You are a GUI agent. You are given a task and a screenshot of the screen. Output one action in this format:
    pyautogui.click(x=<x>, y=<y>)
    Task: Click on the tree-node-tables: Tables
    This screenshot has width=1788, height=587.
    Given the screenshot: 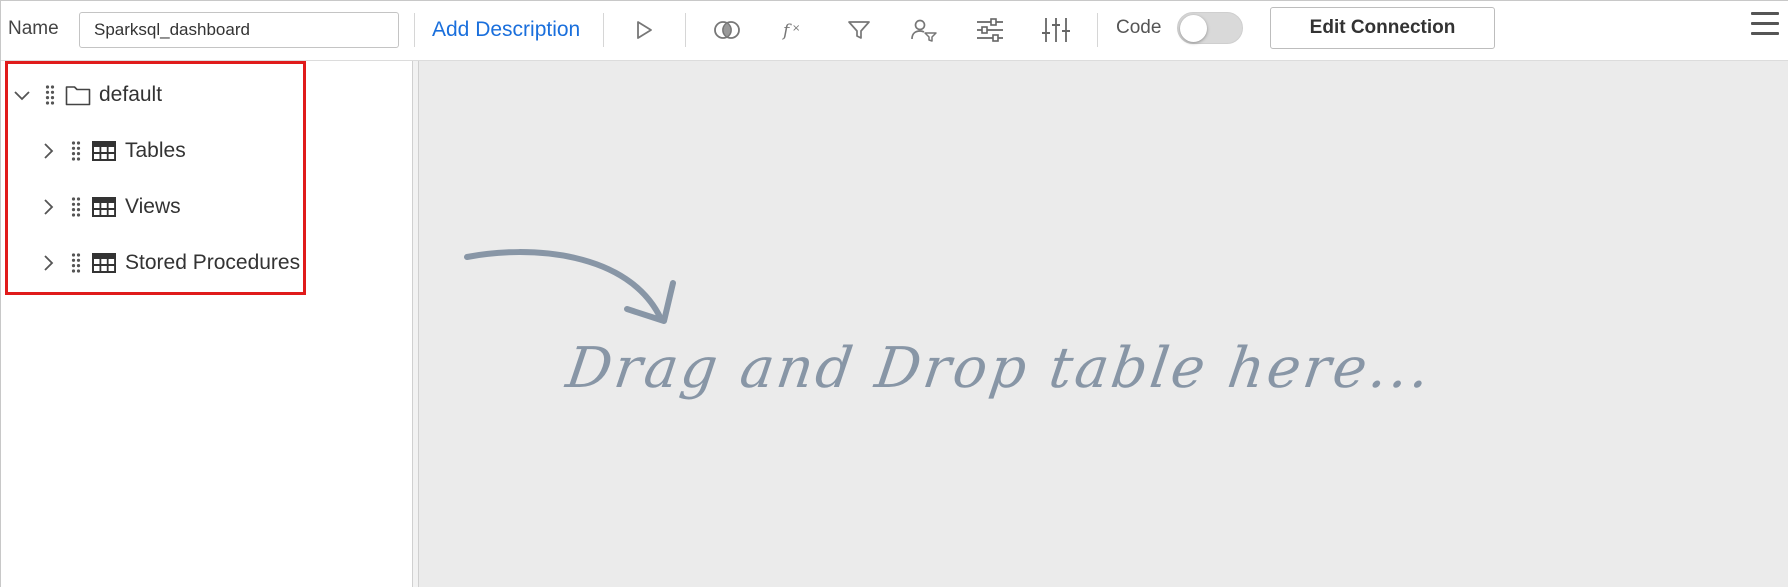 What is the action you would take?
    pyautogui.click(x=111, y=151)
    